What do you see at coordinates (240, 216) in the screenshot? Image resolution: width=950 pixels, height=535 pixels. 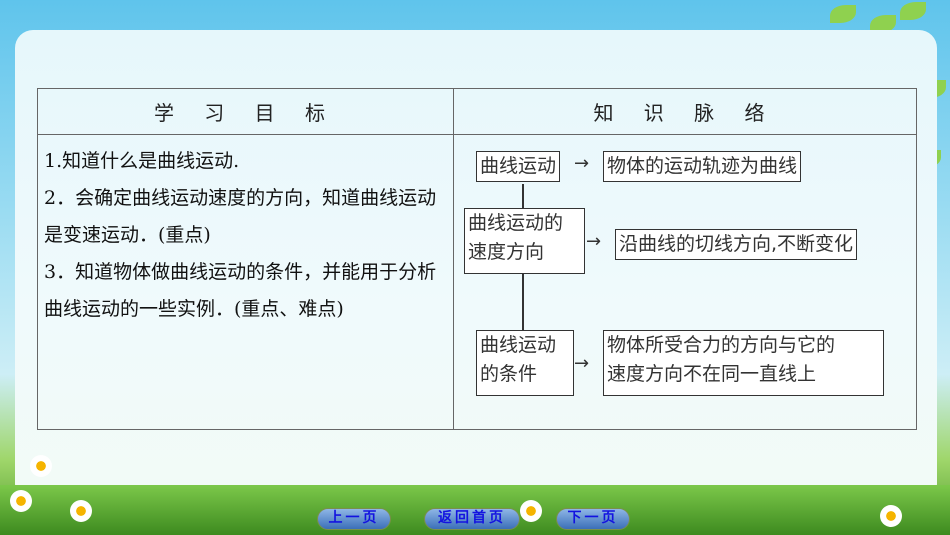 I see `objective-2: 2．会确定曲线运动速度的方向，知道曲线运动是变速运动．(重点)` at bounding box center [240, 216].